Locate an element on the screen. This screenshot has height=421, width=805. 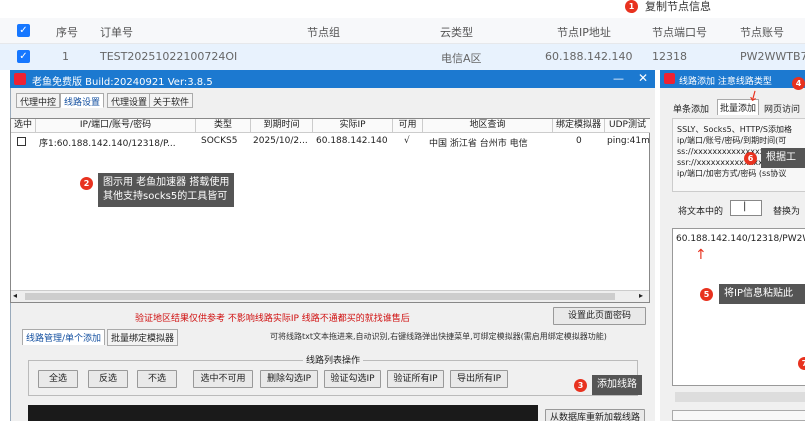
scroll-thumb is located at coordinates (320, 296).